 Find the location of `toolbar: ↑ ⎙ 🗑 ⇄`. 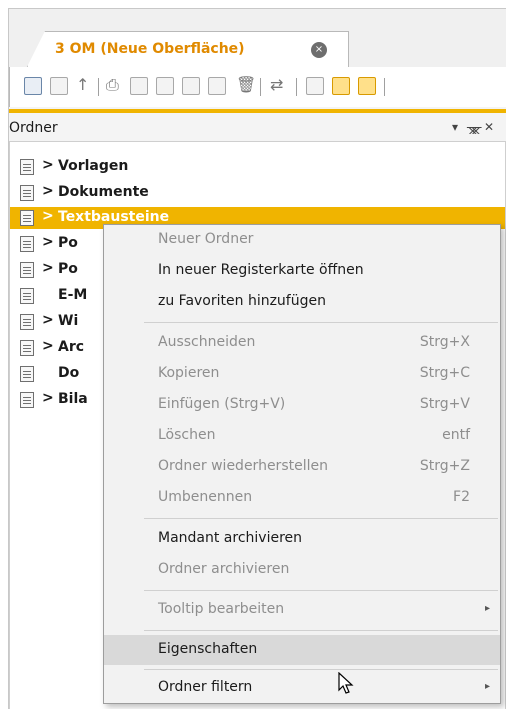

toolbar: ↑ ⎙ 🗑 ⇄ is located at coordinates (257, 87).